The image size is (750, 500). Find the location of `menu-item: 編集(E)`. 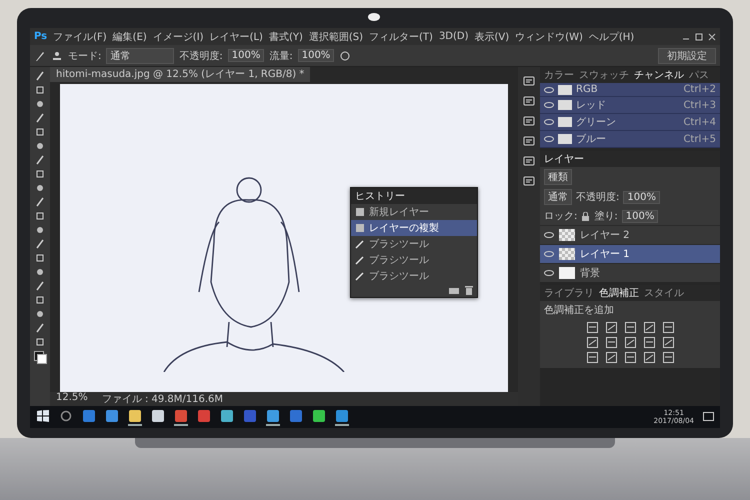

menu-item: 編集(E) is located at coordinates (129, 37).